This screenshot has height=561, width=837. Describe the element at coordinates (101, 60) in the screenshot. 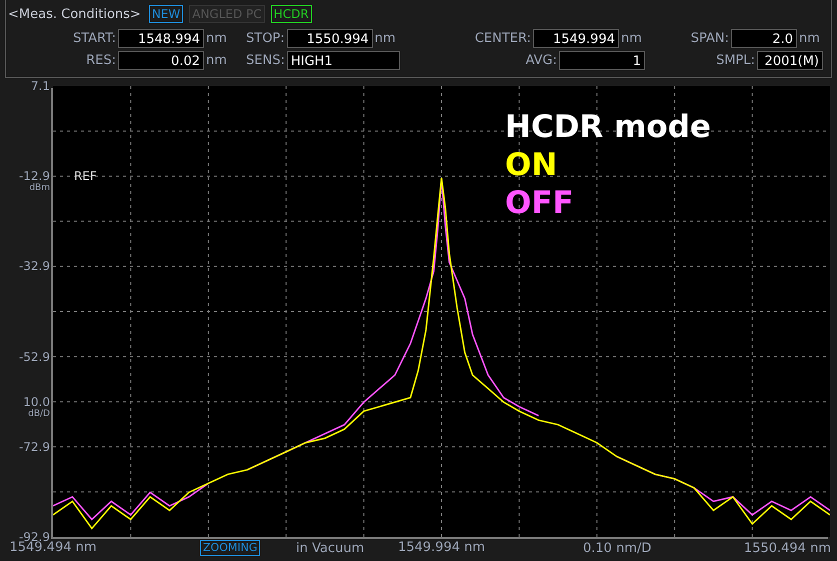

I see `field-label: RES:` at that location.